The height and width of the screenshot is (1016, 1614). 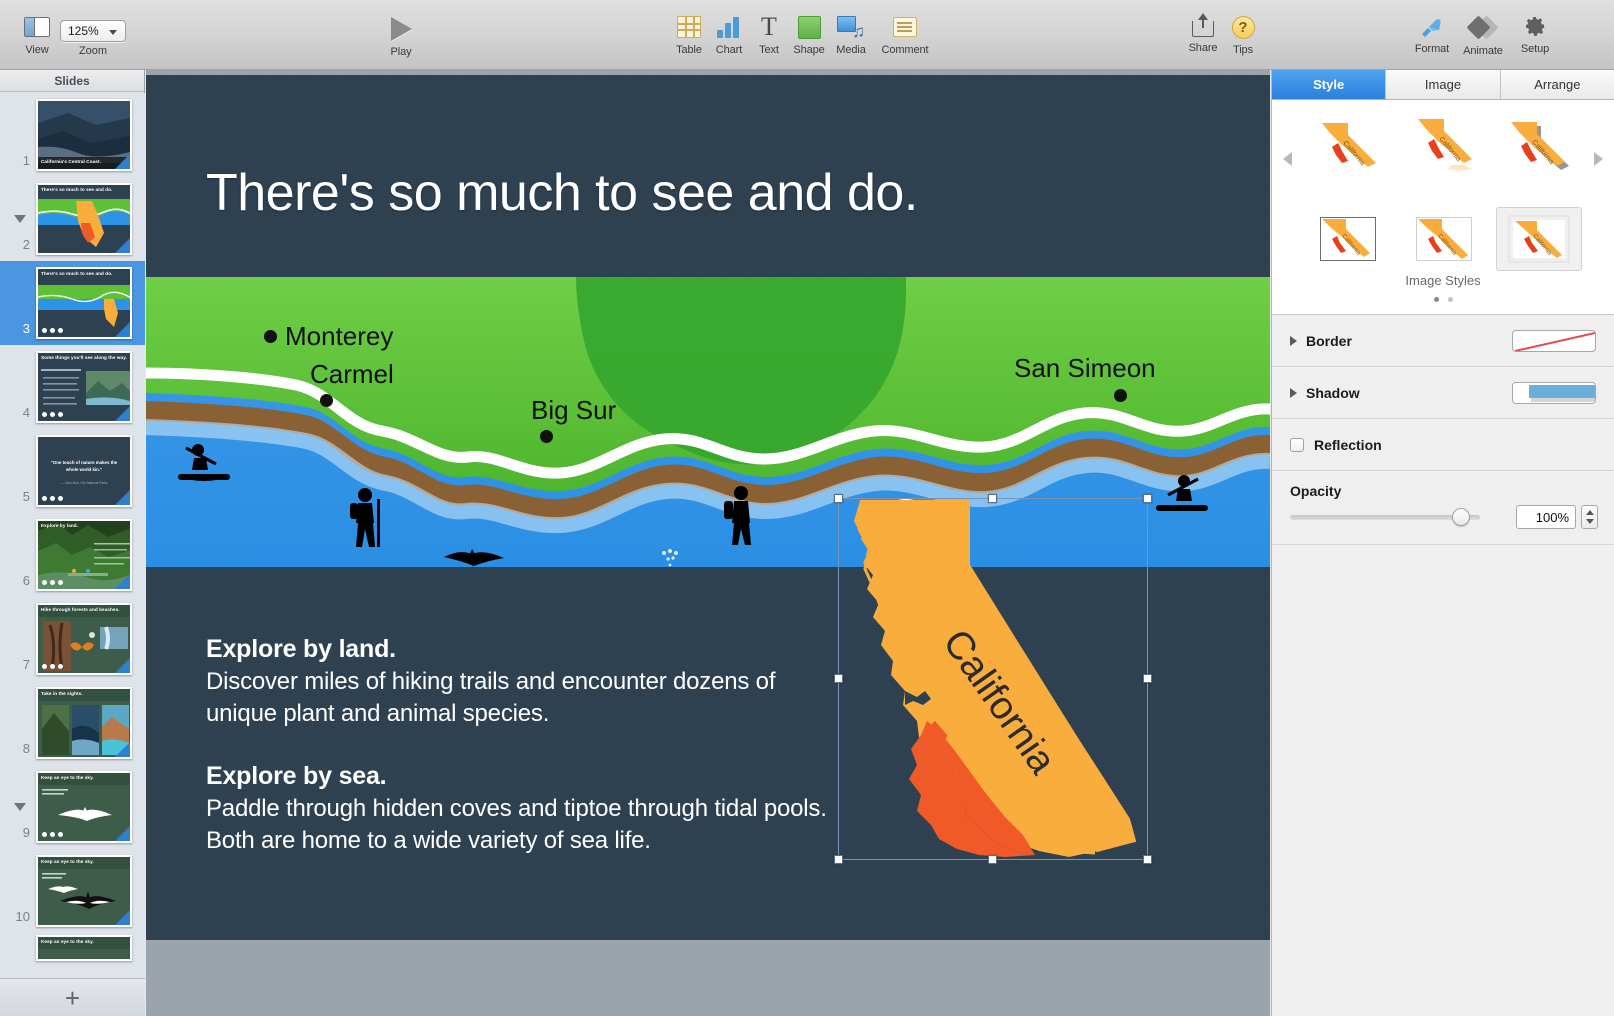 I want to click on slide-thumb-title: Hike through forests and beaches., so click(x=80, y=609).